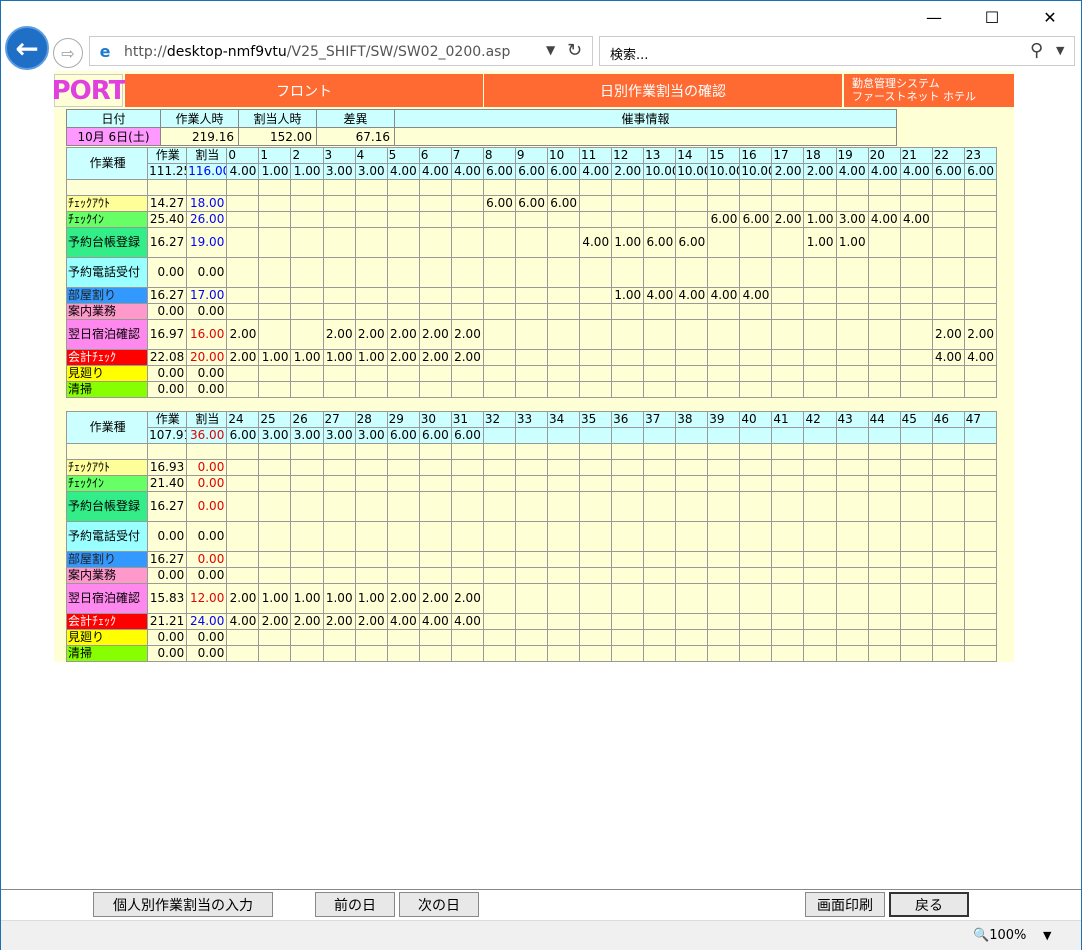  What do you see at coordinates (550, 50) in the screenshot?
I see `url-dropdown-icon: ▼` at bounding box center [550, 50].